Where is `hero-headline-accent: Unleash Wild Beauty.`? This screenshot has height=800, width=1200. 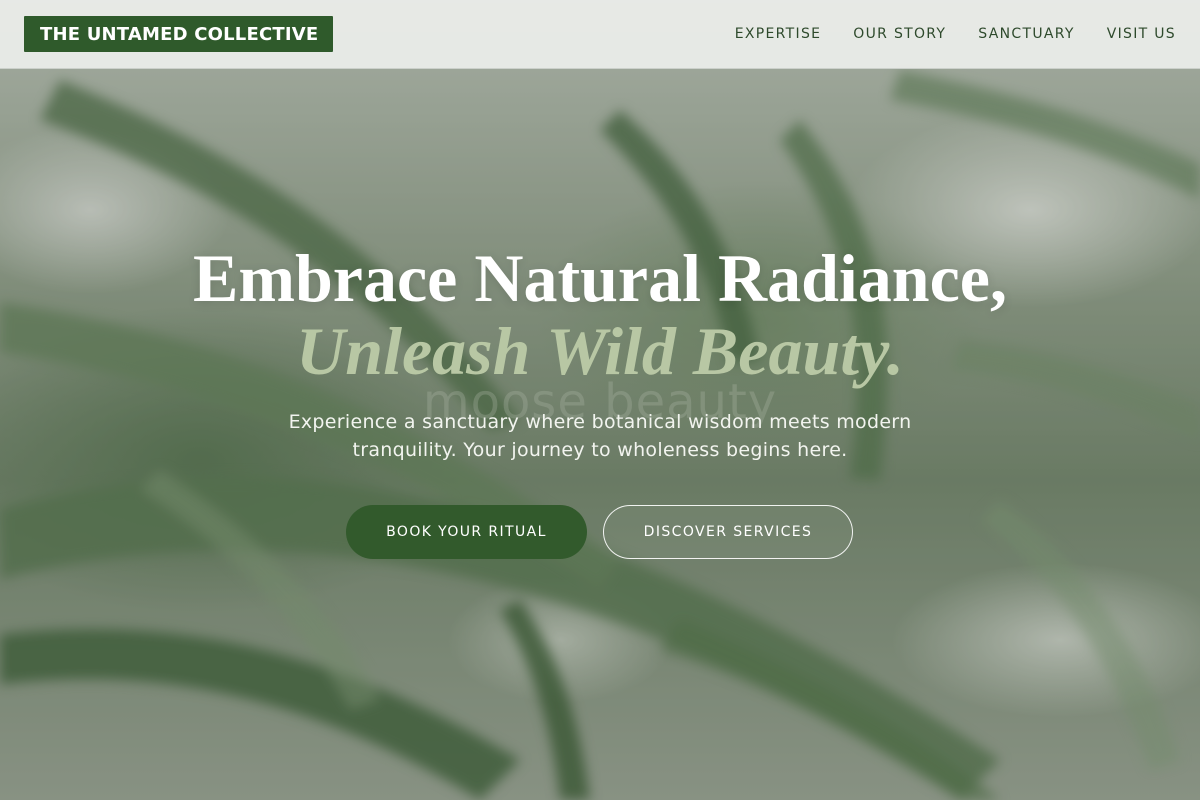
hero-headline-accent: Unleash Wild Beauty. is located at coordinates (600, 351).